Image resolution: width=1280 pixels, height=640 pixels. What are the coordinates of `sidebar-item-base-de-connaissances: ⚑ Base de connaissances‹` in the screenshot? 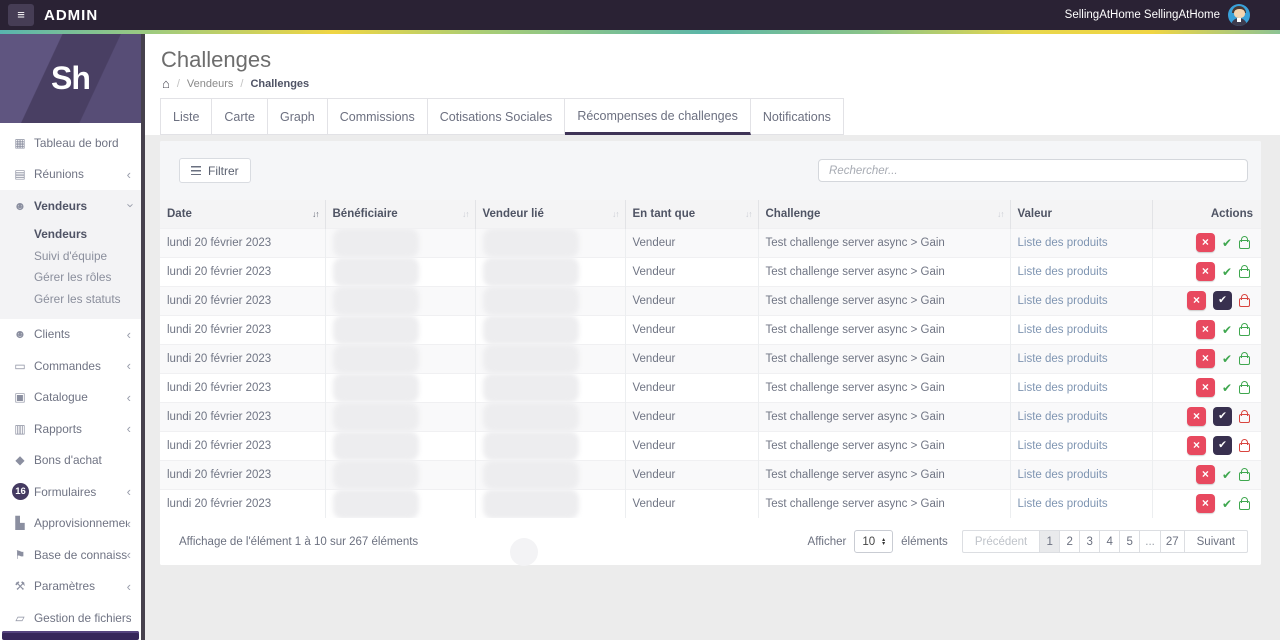 It's located at (70, 555).